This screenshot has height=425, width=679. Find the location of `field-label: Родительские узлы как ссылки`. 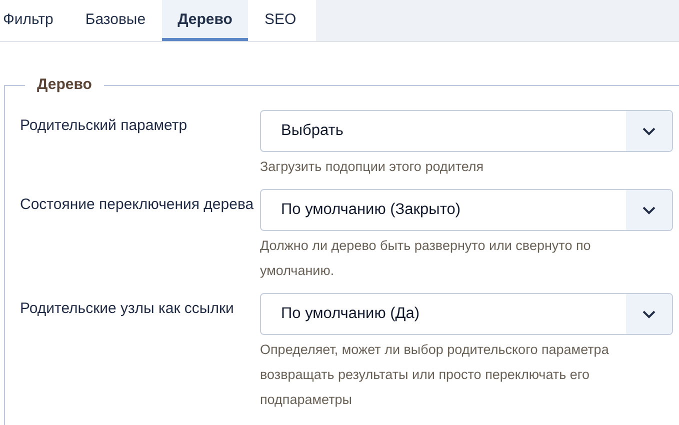

field-label: Родительские узлы как ссылки is located at coordinates (127, 309).